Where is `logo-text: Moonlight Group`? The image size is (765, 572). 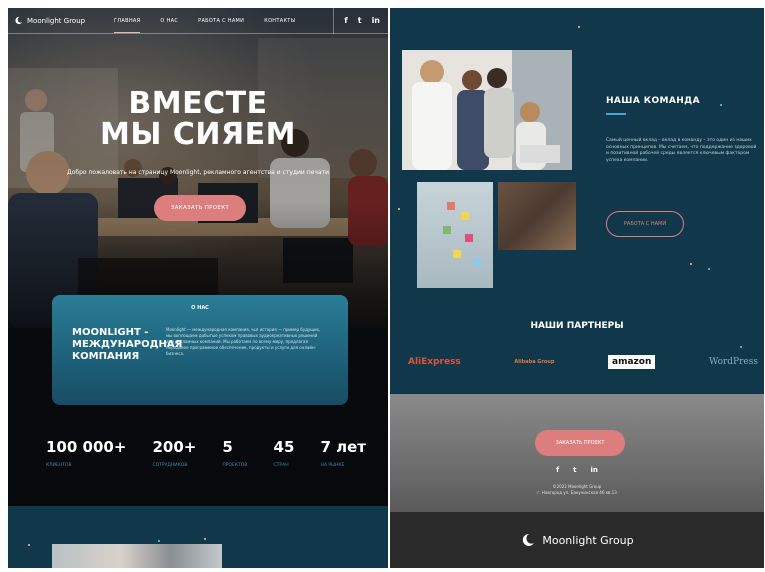 logo-text: Moonlight Group is located at coordinates (56, 20).